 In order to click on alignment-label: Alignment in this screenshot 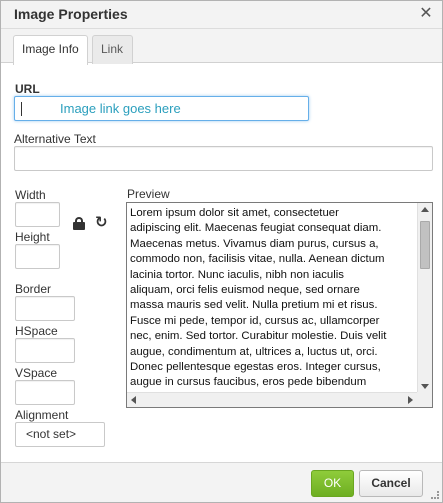, I will do `click(42, 415)`.